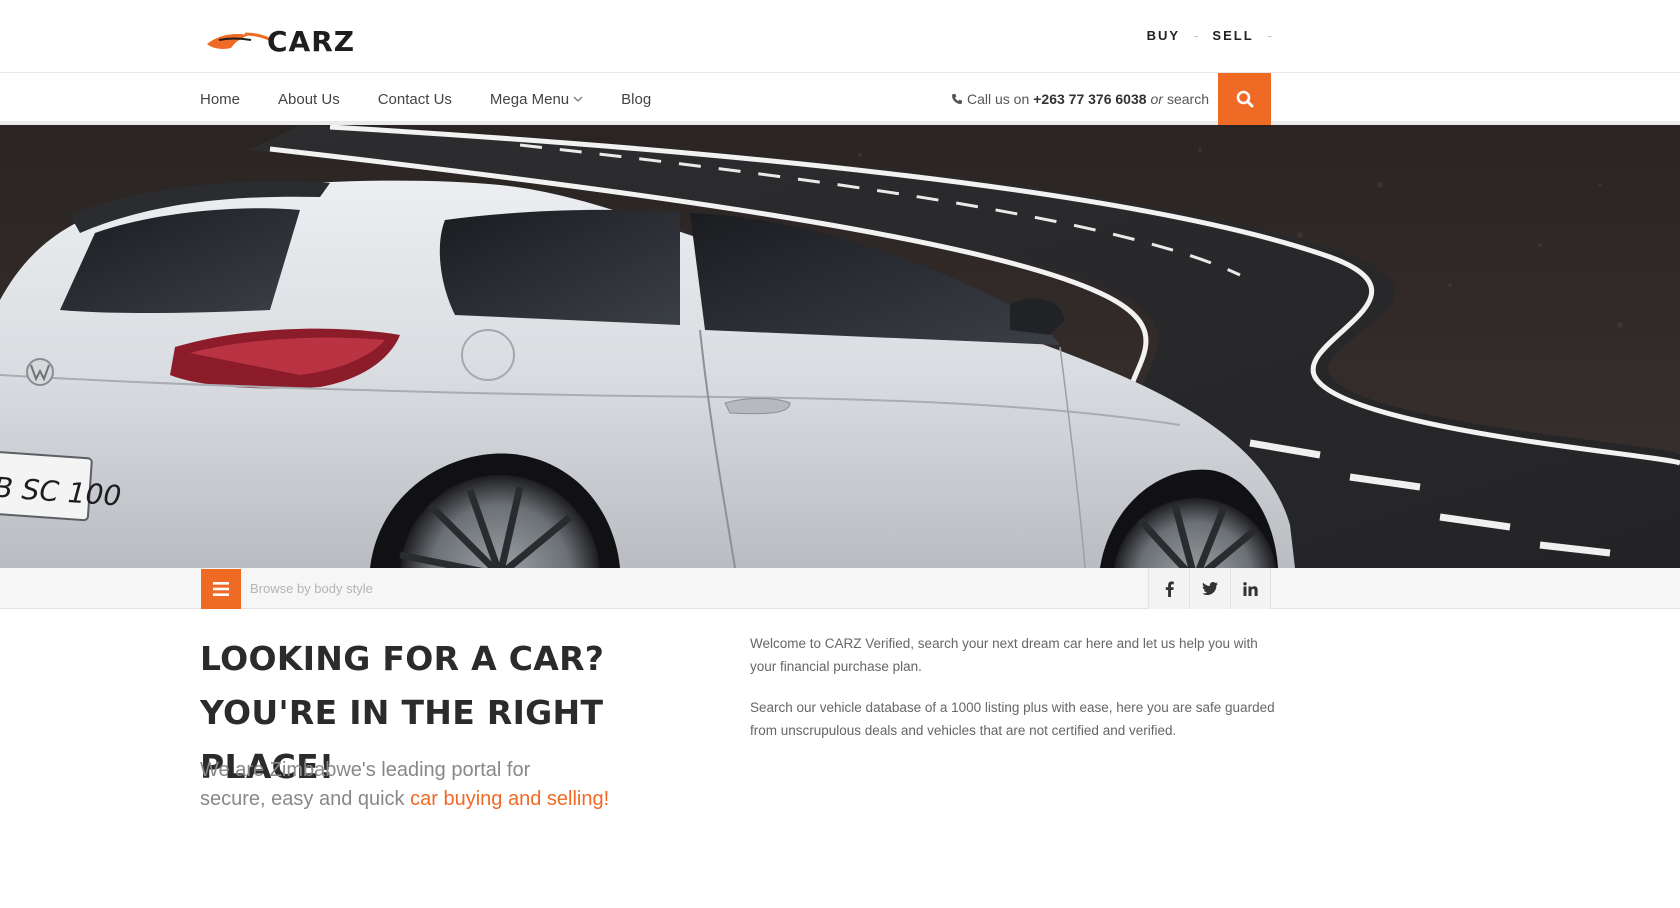  I want to click on call-info: Call us on +263 77 376 6038 or search, so click(1080, 99).